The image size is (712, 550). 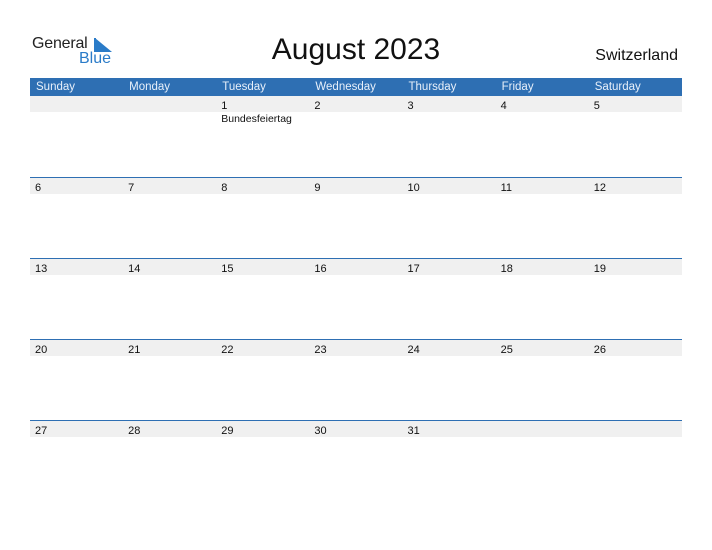 What do you see at coordinates (506, 188) in the screenshot?
I see `day-number: 11` at bounding box center [506, 188].